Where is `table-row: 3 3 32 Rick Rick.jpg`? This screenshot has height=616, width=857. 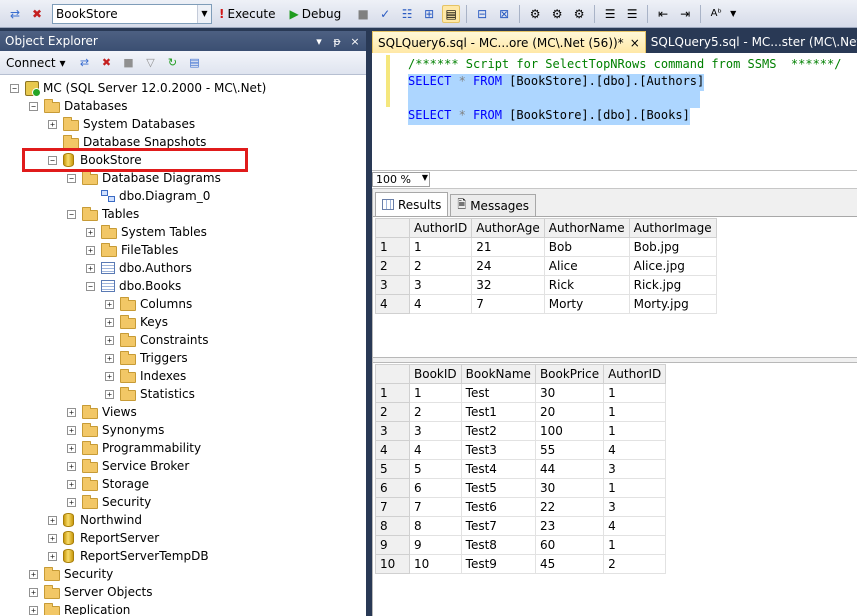 table-row: 3 3 32 Rick Rick.jpg is located at coordinates (546, 285).